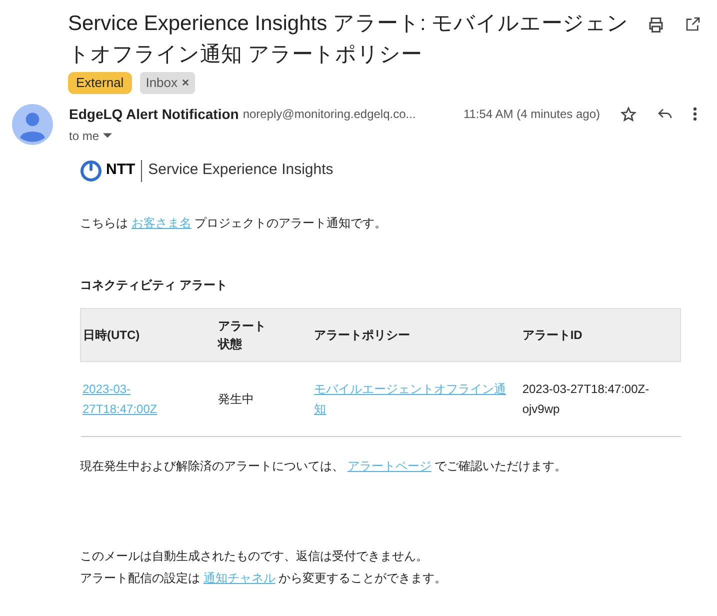  Describe the element at coordinates (91, 171) in the screenshot. I see `logo-icon` at that location.